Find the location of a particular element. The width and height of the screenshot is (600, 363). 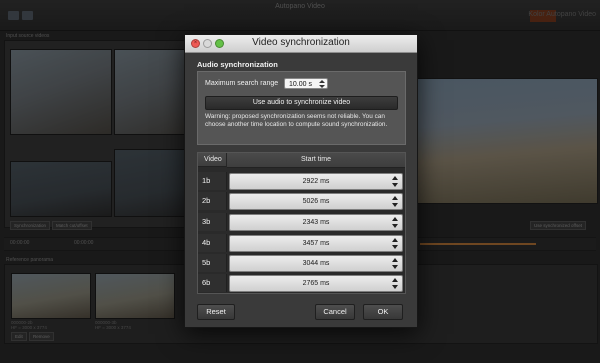

start-time-value: 5026 ms is located at coordinates (316, 201).